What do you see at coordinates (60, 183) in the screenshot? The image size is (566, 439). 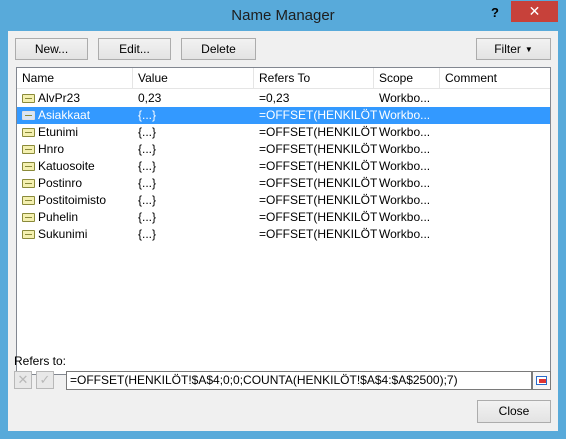 I see `row-name: Postinro` at bounding box center [60, 183].